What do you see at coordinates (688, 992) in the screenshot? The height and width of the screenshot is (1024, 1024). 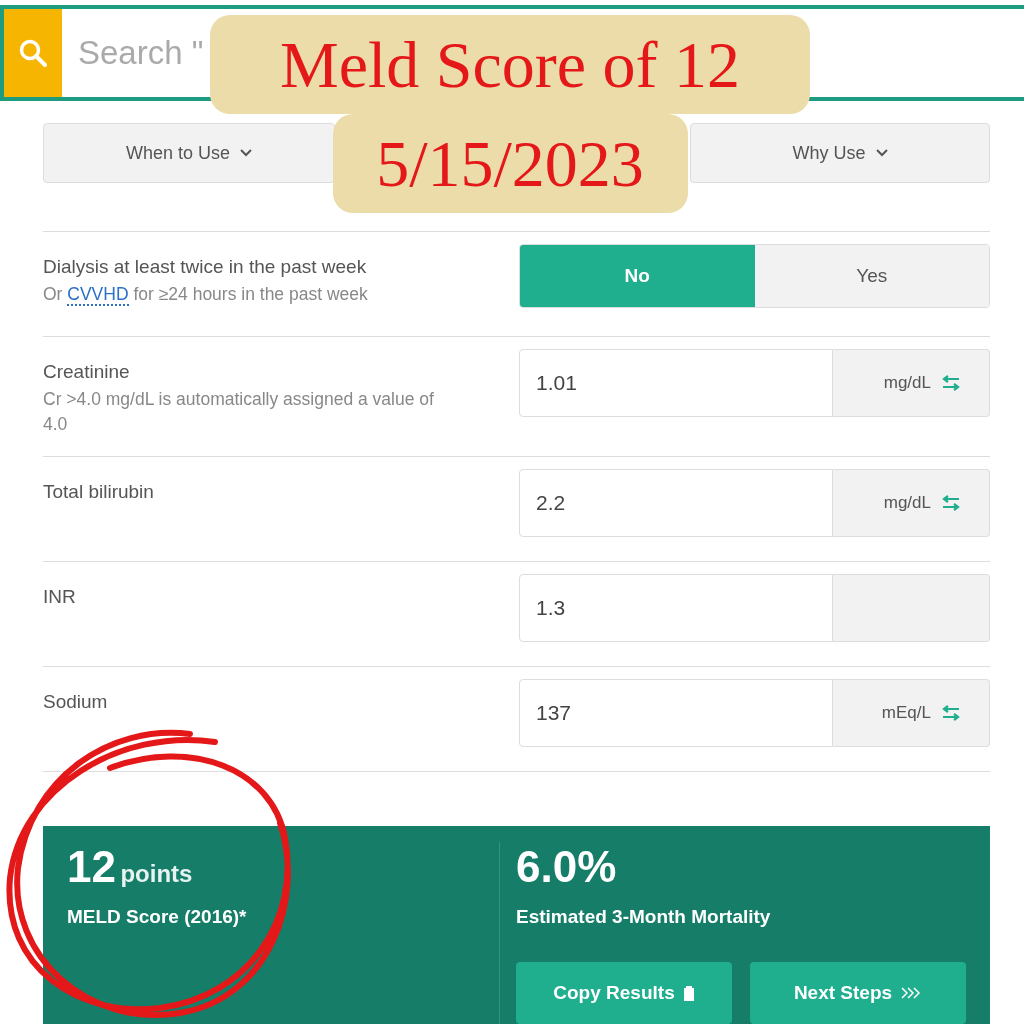 I see `clipboard-icon` at bounding box center [688, 992].